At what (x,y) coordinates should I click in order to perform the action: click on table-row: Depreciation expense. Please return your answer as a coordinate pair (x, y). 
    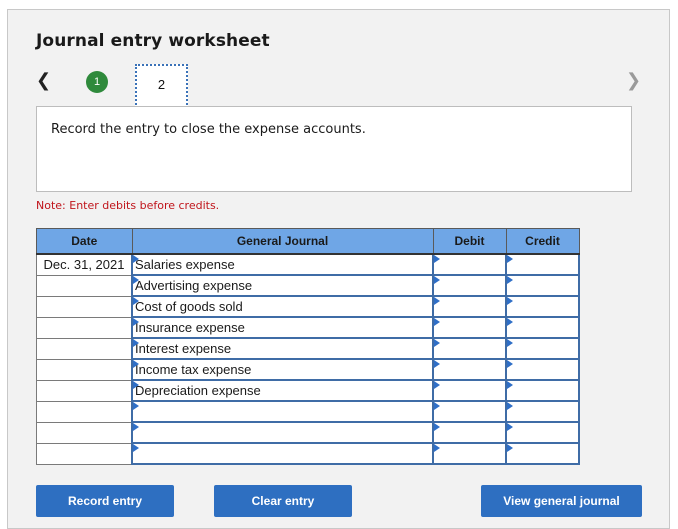
    Looking at the image, I should click on (308, 390).